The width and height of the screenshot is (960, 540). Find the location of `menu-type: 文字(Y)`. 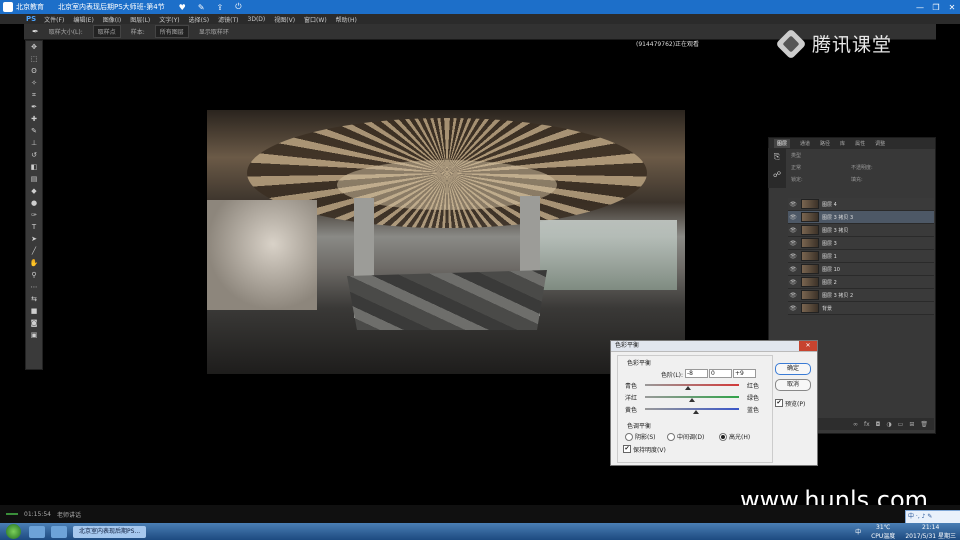

menu-type: 文字(Y) is located at coordinates (169, 19).